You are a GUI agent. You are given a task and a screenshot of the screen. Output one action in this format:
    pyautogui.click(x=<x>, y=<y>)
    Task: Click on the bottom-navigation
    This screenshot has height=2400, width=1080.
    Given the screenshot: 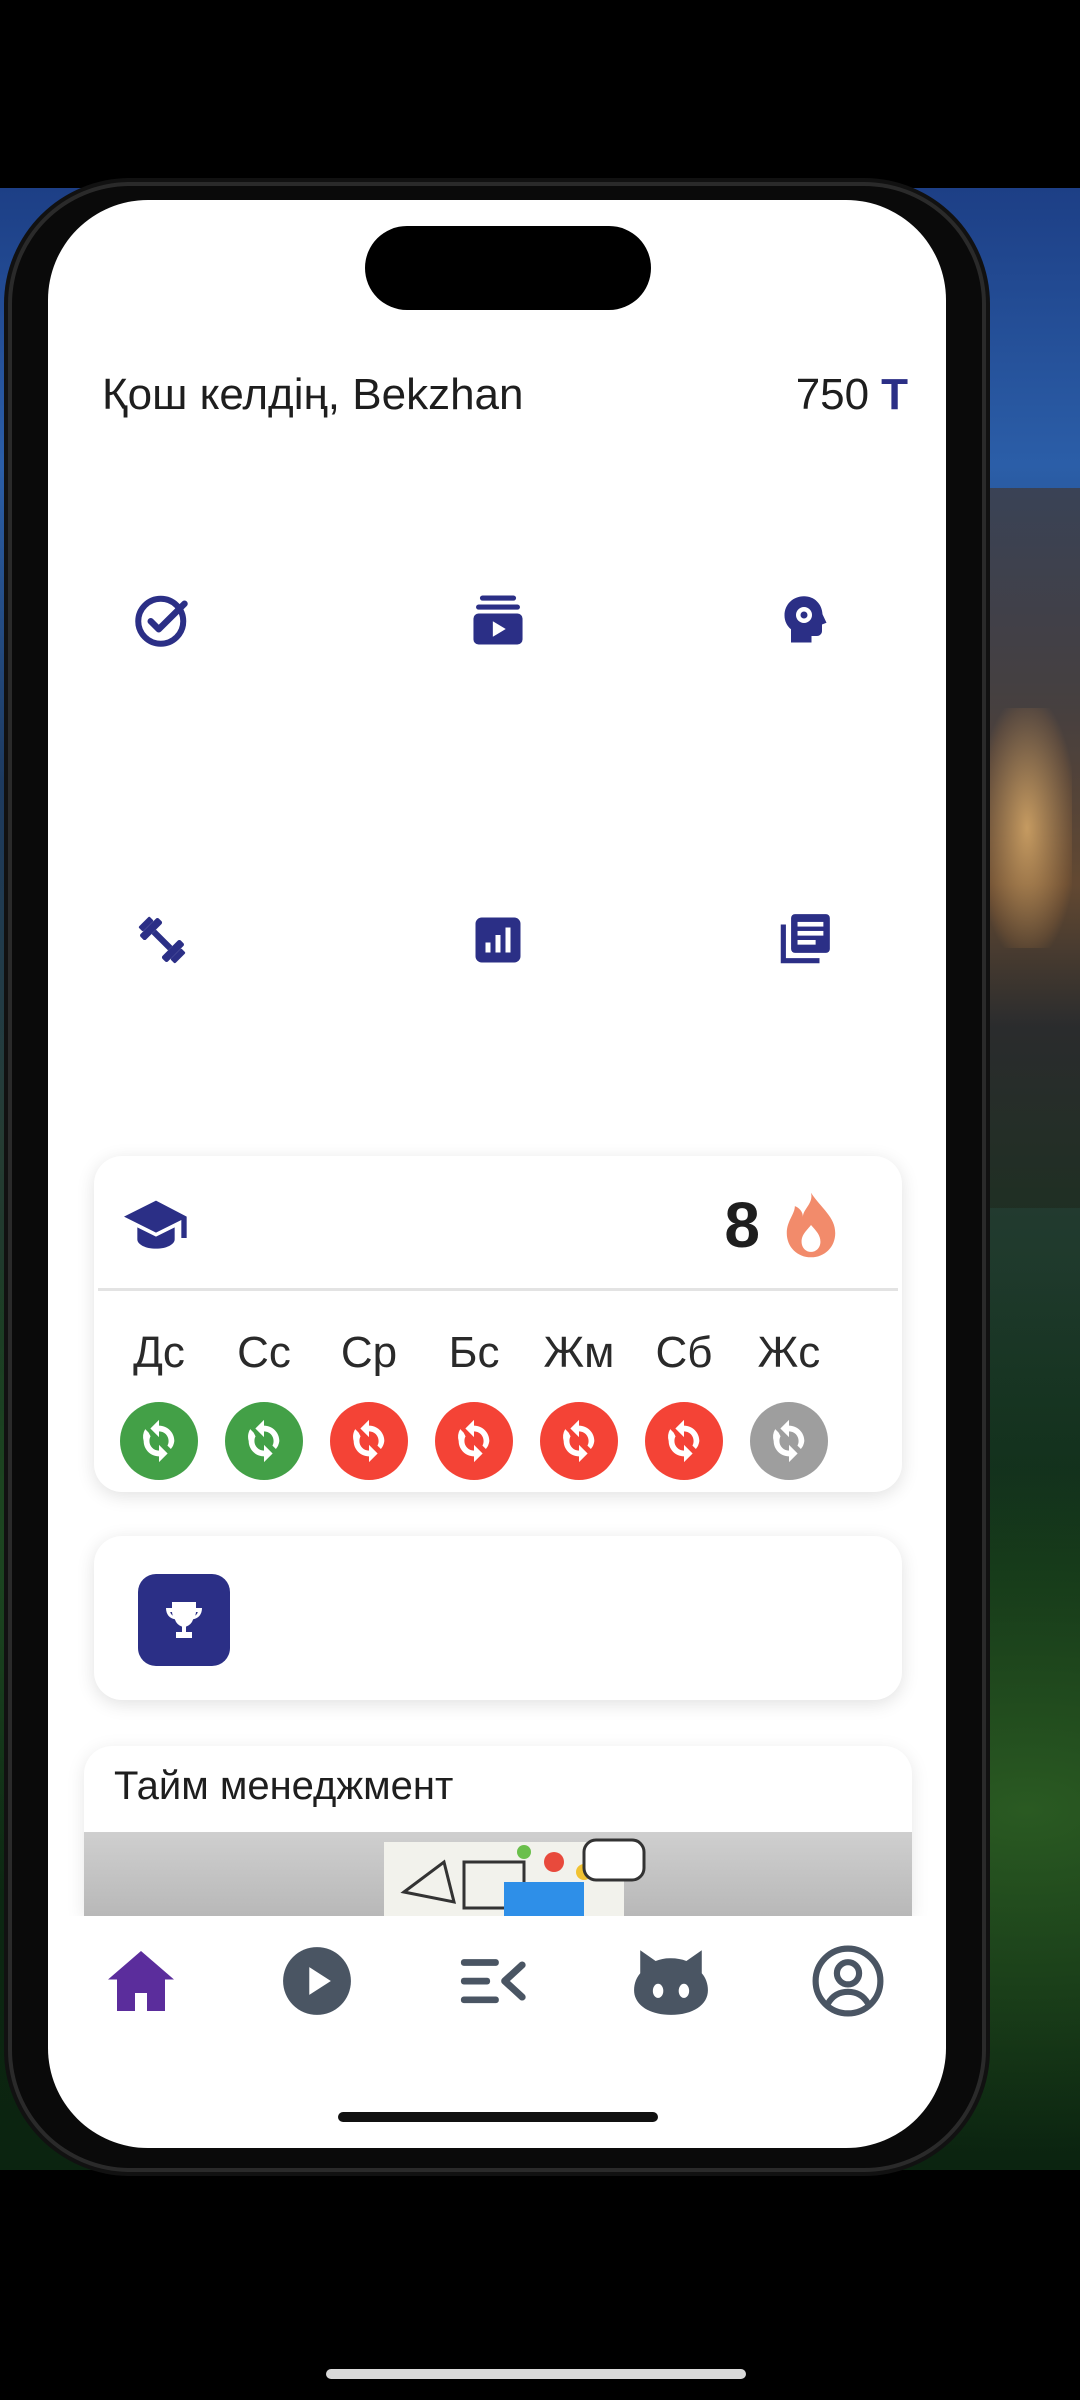 What is the action you would take?
    pyautogui.click(x=497, y=1981)
    